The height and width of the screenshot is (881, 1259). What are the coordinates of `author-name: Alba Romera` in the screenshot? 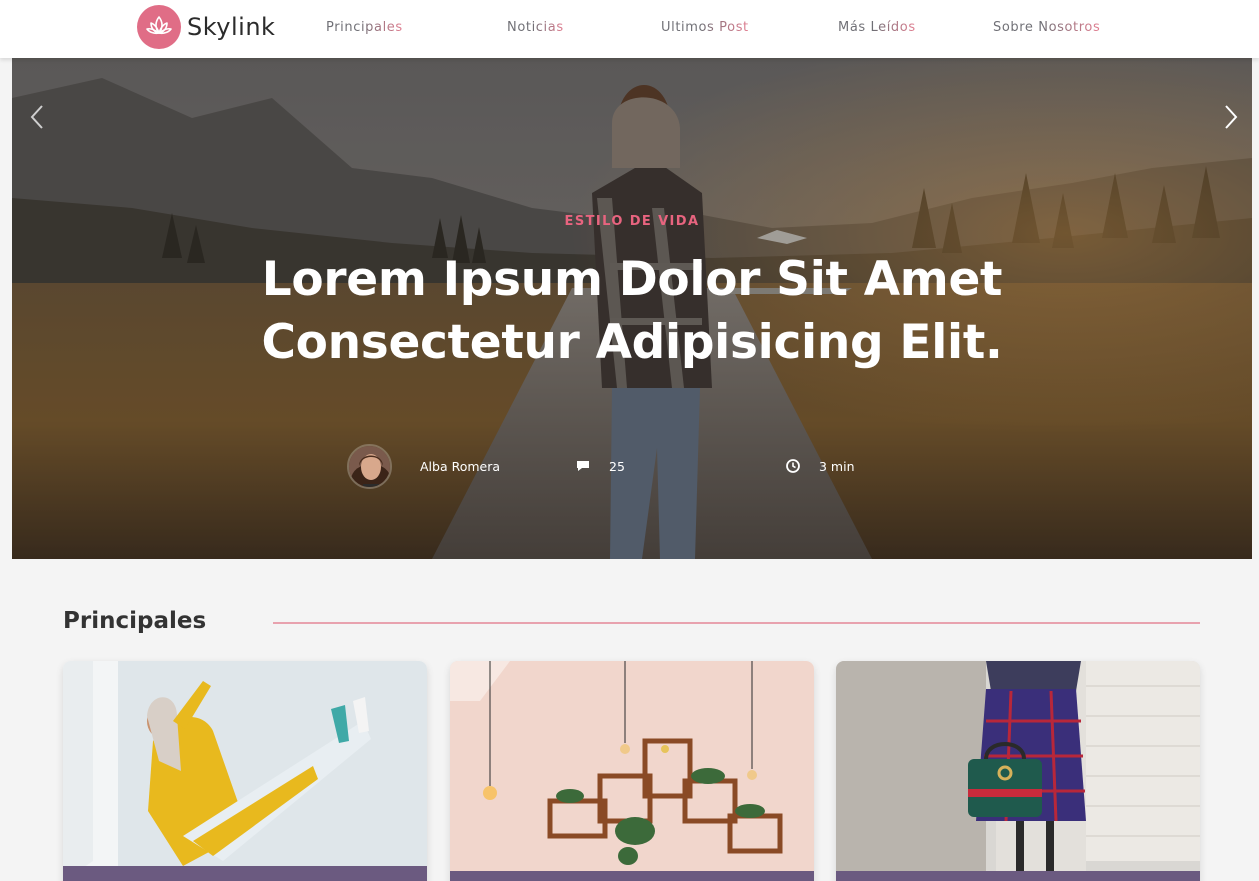 It's located at (460, 466).